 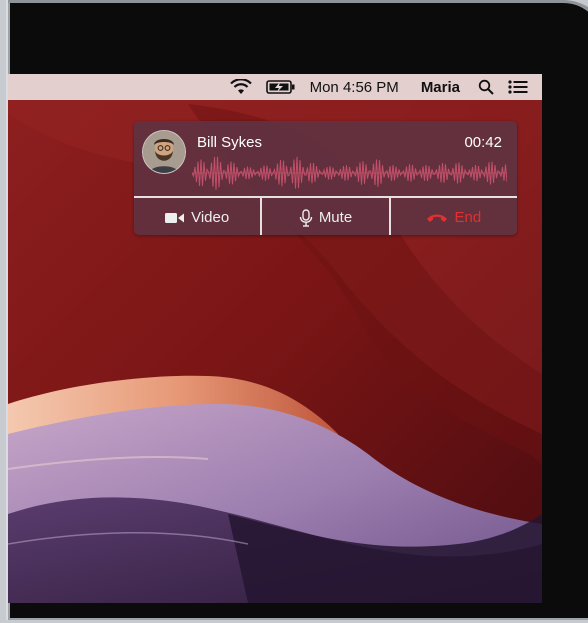 I want to click on avatar, so click(x=164, y=152).